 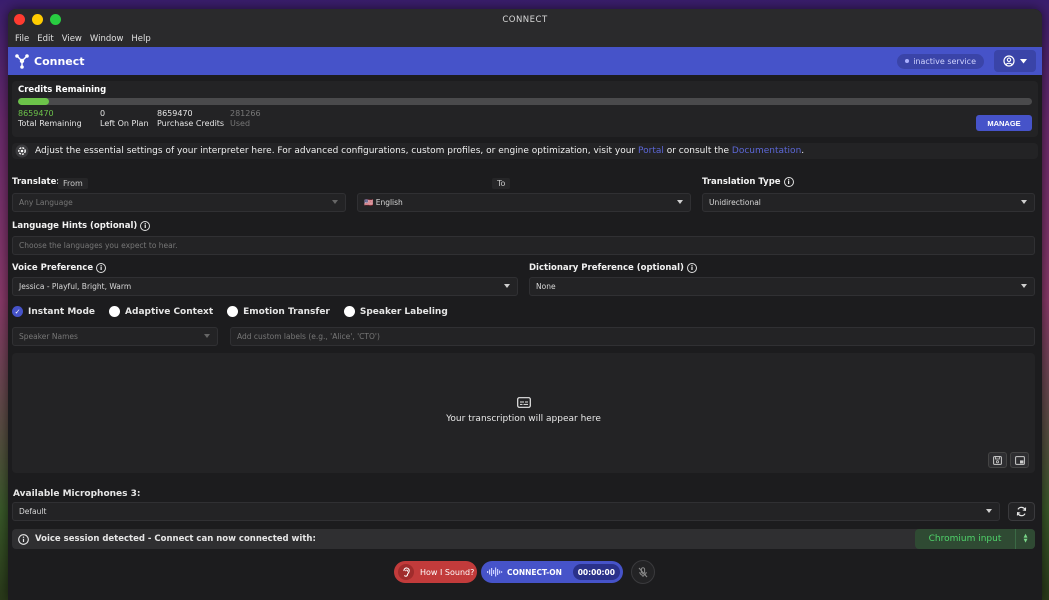 I want to click on speaker-labeling-toggle: Speaker Labeling, so click(x=395, y=311).